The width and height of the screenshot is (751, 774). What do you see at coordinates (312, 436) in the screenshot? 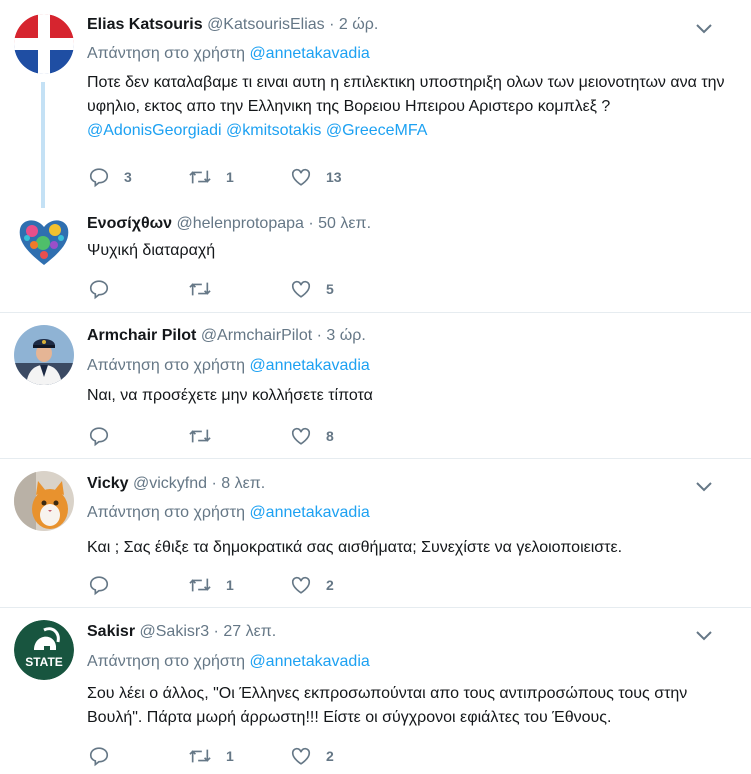
I see `like-button: 8` at bounding box center [312, 436].